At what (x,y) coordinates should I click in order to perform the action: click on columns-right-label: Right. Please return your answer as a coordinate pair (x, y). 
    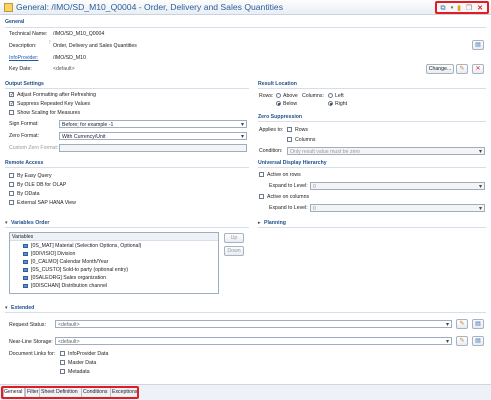
    Looking at the image, I should click on (341, 104).